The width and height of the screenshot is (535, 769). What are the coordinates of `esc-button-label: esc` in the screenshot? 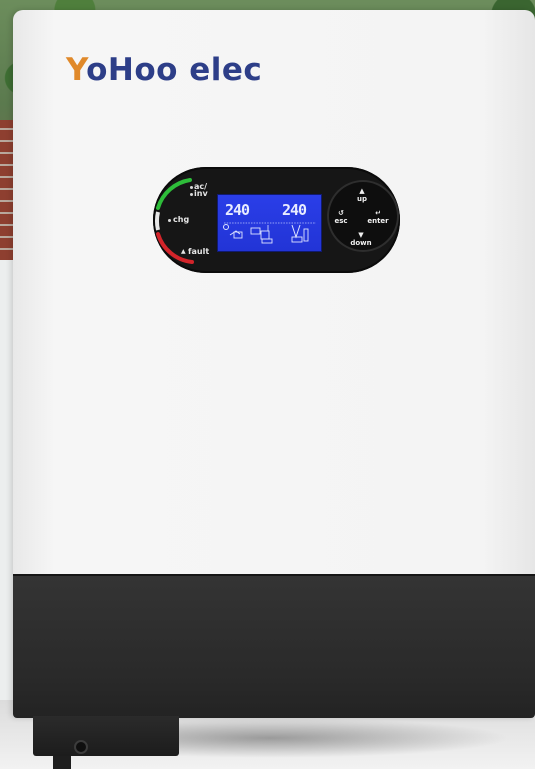 It's located at (341, 221).